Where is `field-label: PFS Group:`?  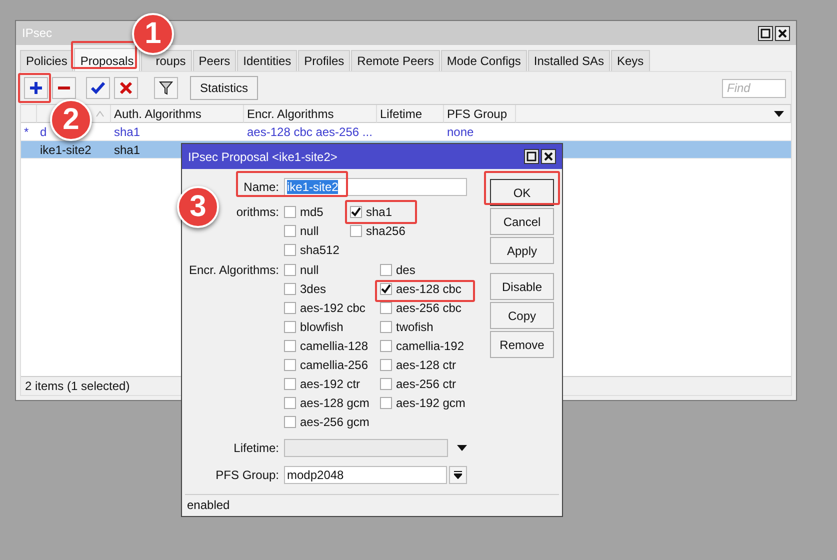 field-label: PFS Group: is located at coordinates (247, 475).